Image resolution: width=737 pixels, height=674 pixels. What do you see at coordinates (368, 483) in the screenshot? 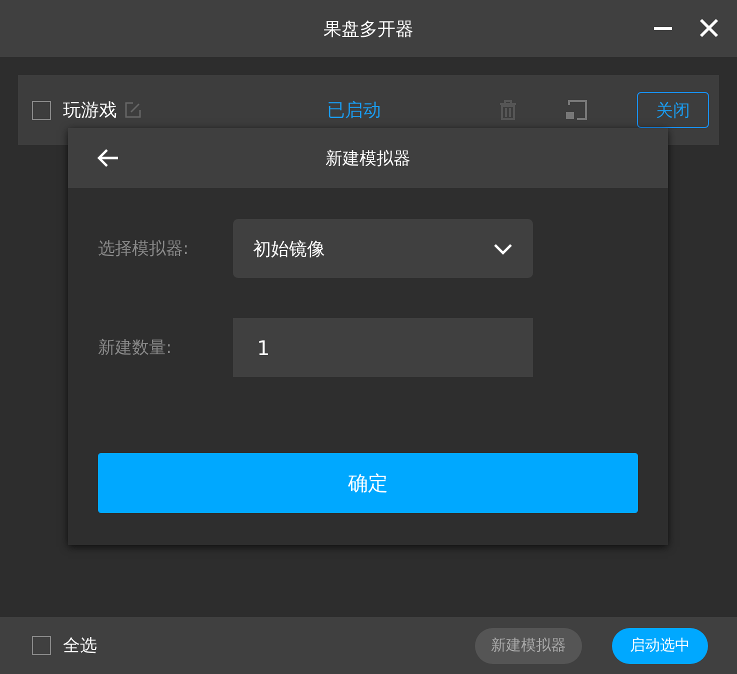
I see `confirm-button: 确定` at bounding box center [368, 483].